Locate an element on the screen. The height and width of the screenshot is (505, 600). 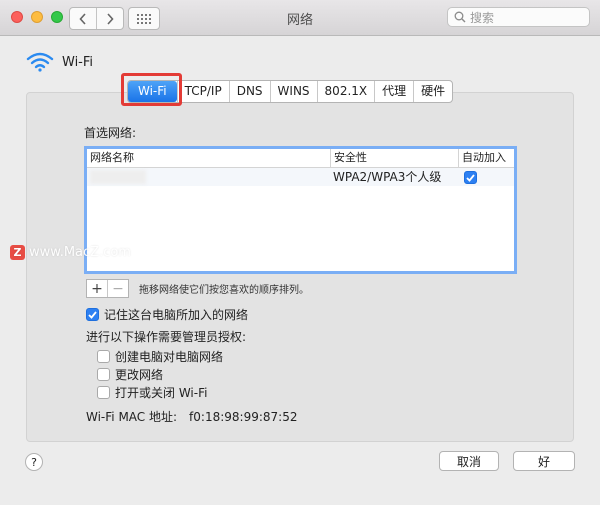
watermark: Z www.MacZ.com is located at coordinates (70, 252).